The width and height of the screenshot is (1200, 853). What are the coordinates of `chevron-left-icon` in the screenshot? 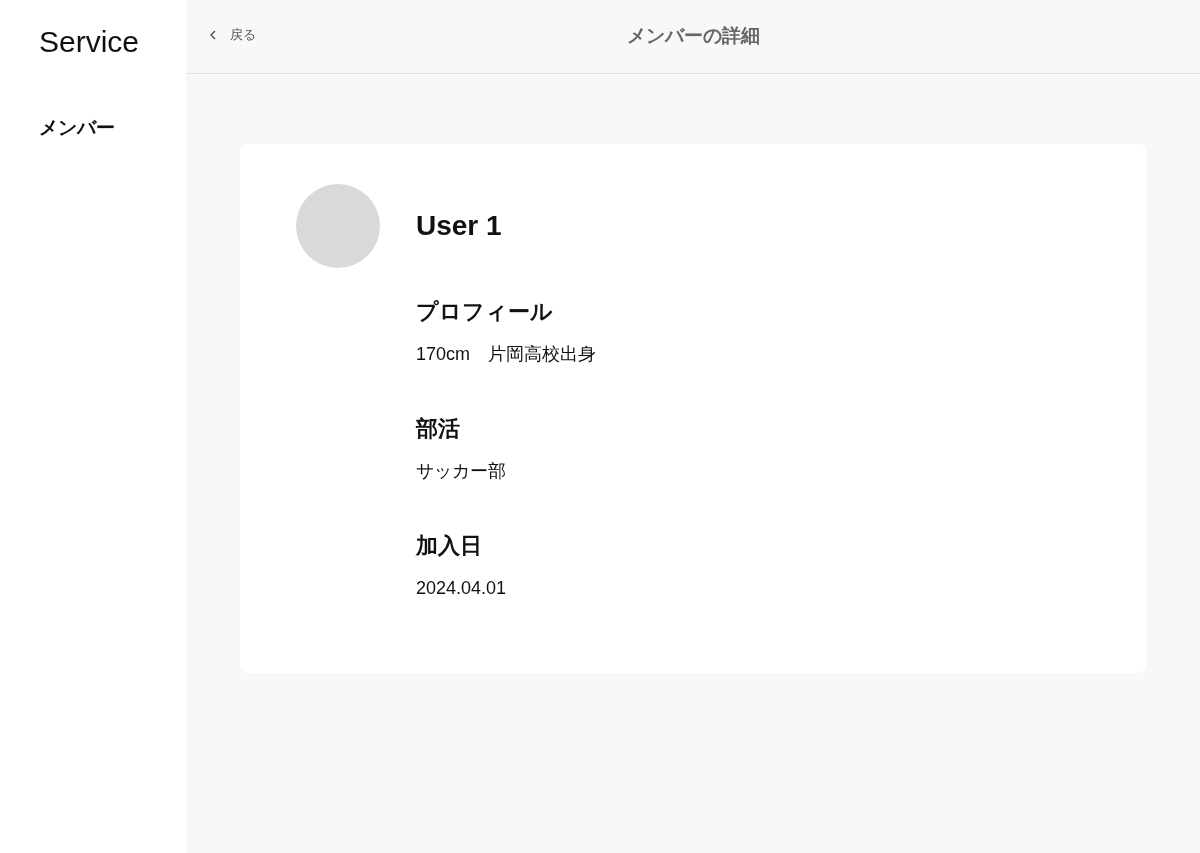 It's located at (213, 35).